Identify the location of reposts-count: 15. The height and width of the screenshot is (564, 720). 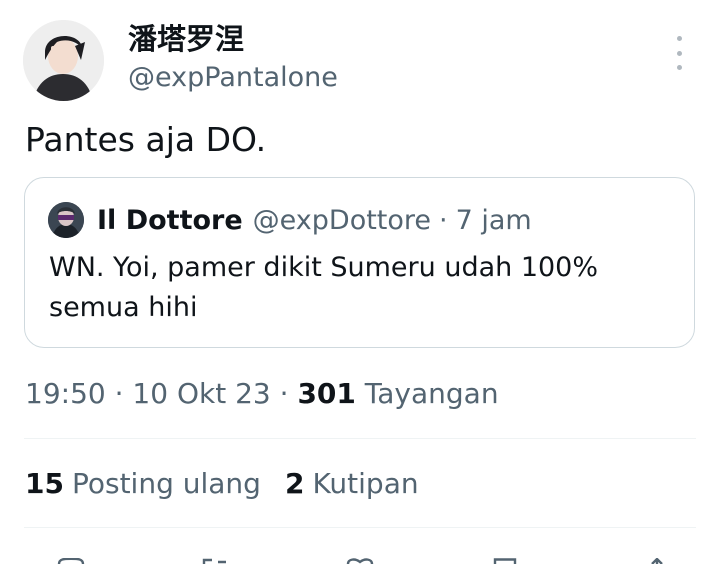
(44, 483).